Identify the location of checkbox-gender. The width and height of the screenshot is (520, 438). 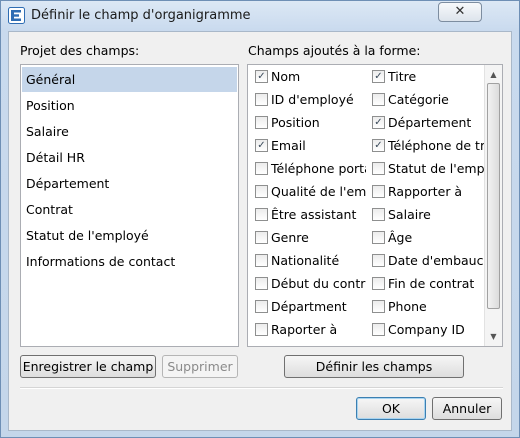
(261, 237).